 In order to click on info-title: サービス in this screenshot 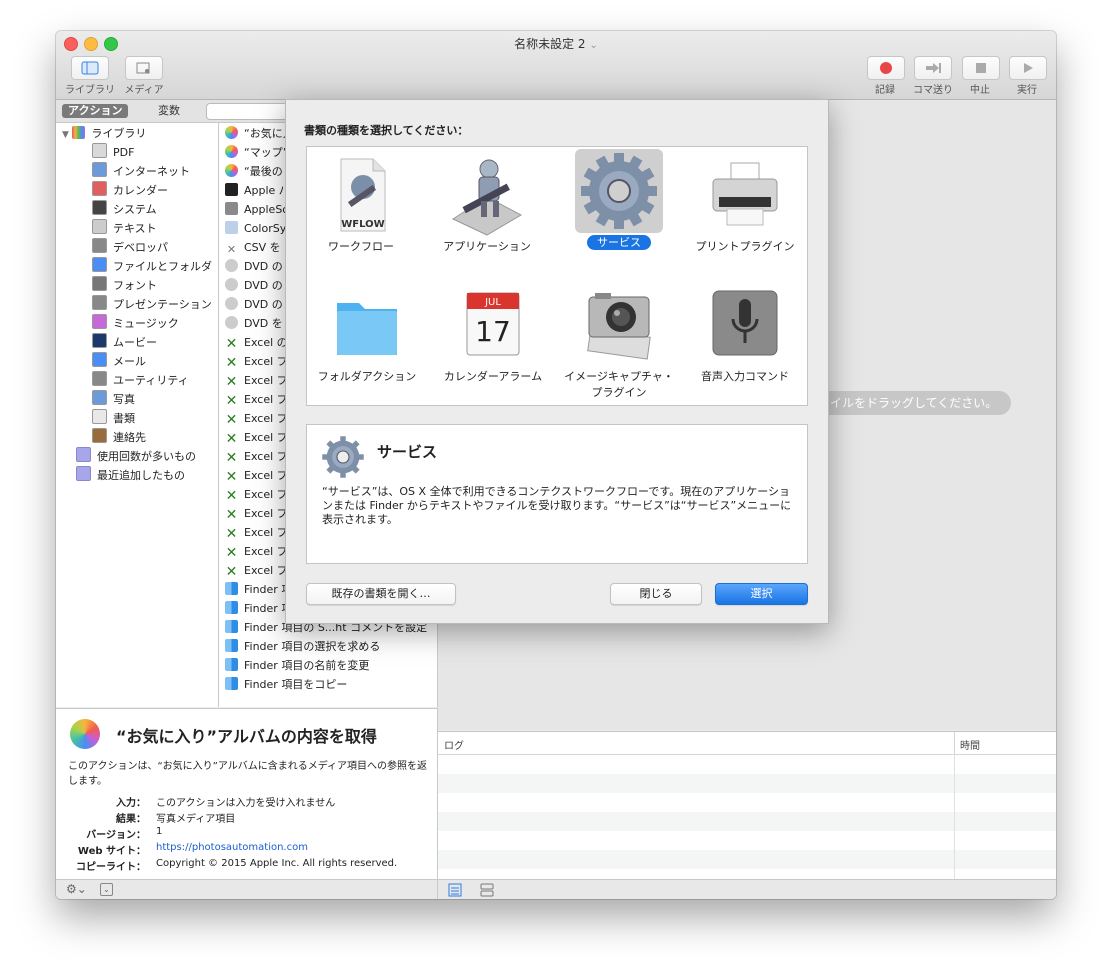, I will do `click(407, 452)`.